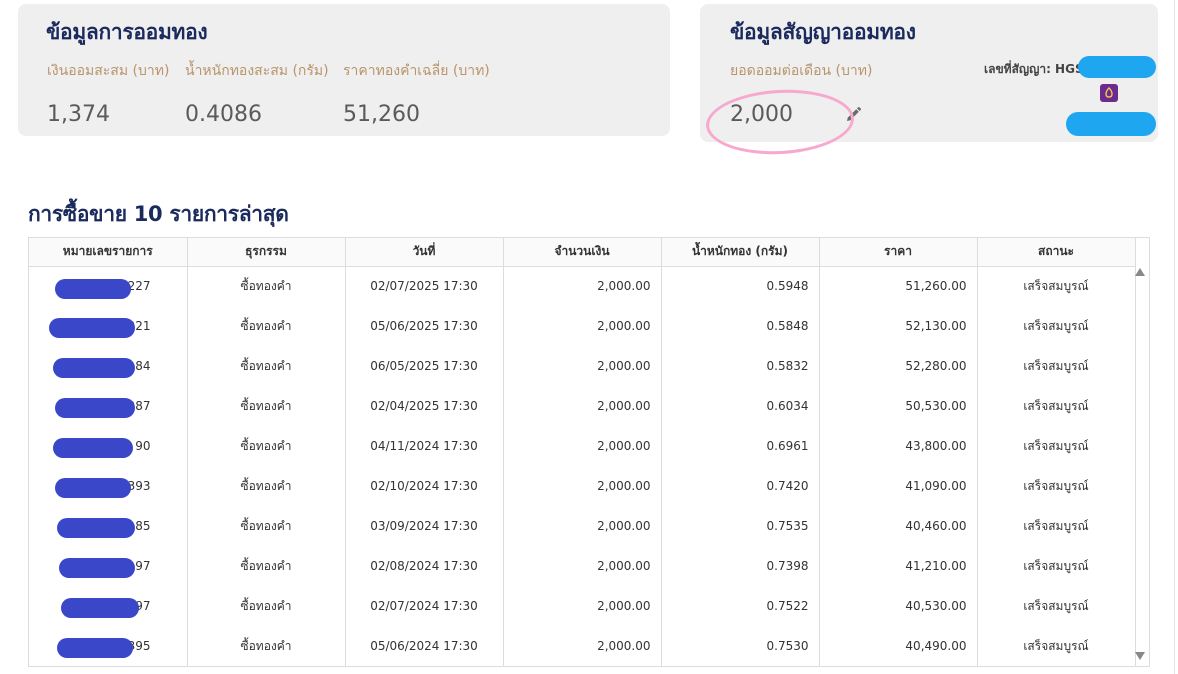 The image size is (1178, 674). I want to click on transaction-id-cell-text: 85, so click(143, 526).